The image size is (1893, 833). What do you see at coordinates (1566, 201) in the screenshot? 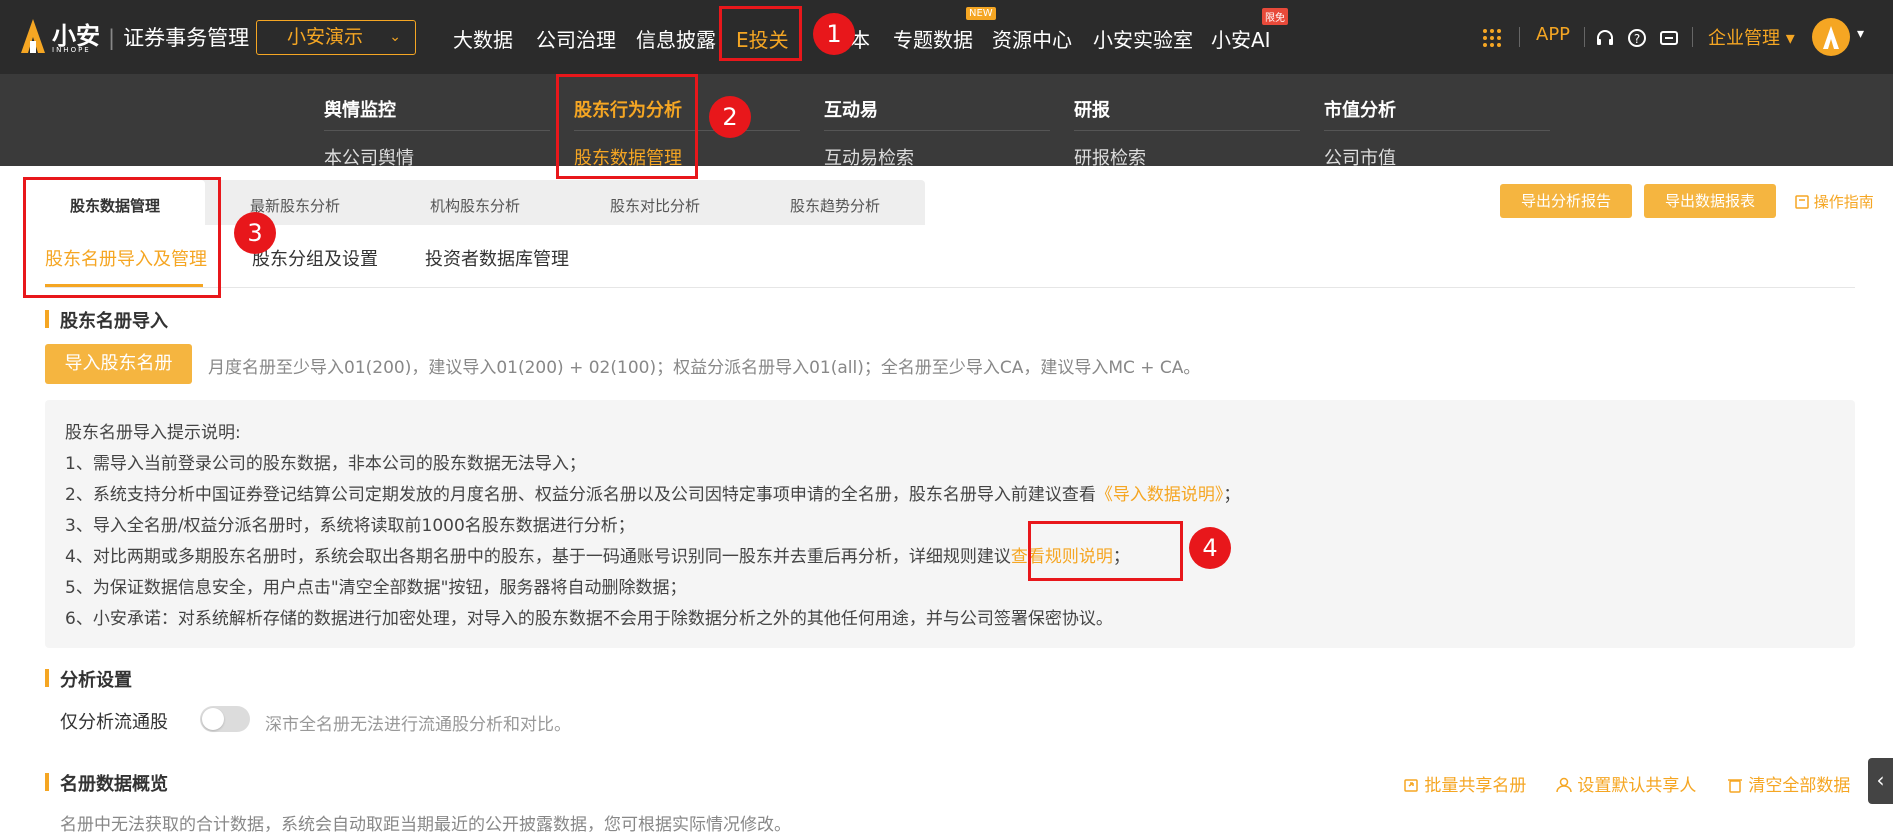
I see `export-report-button: 导出分析报告` at bounding box center [1566, 201].